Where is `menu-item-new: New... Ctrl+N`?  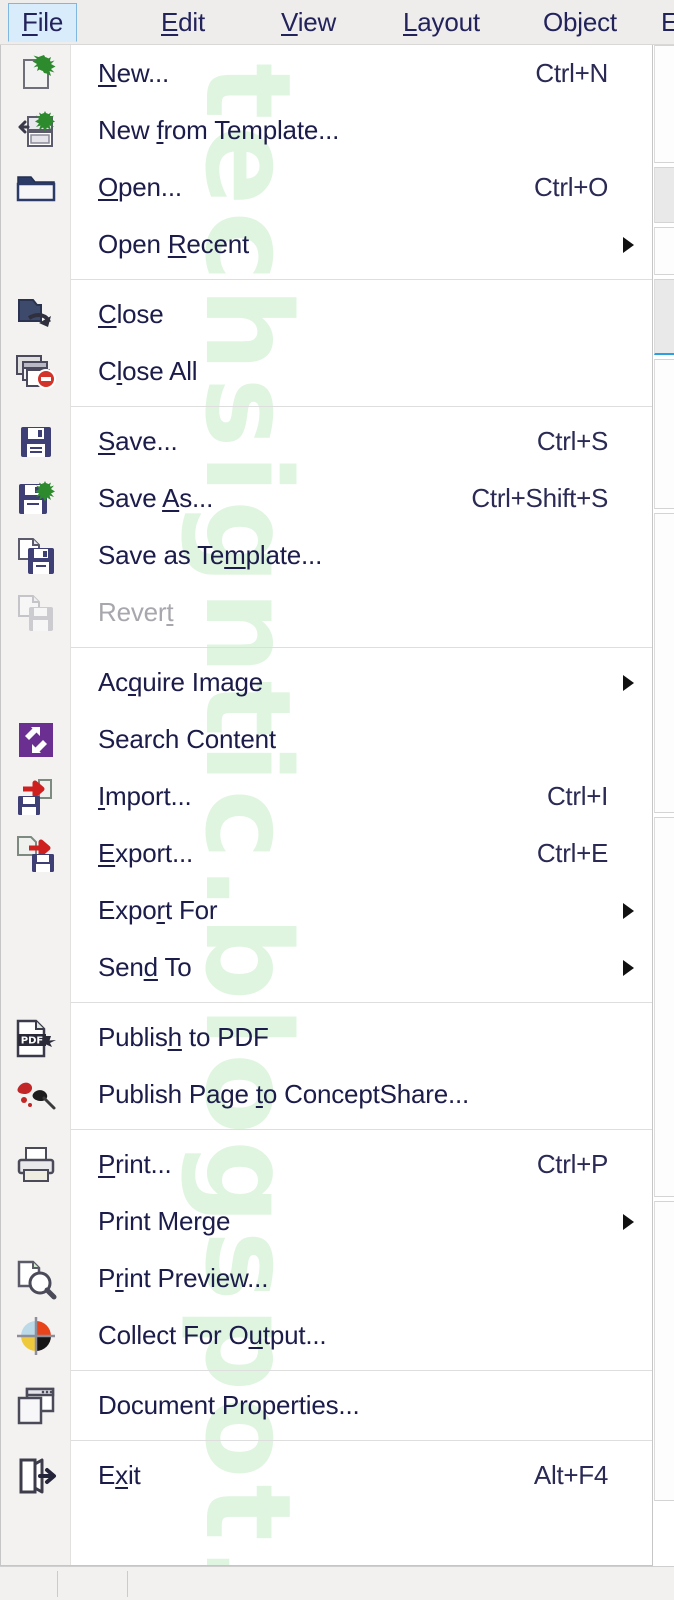 menu-item-new: New... Ctrl+N is located at coordinates (326, 73).